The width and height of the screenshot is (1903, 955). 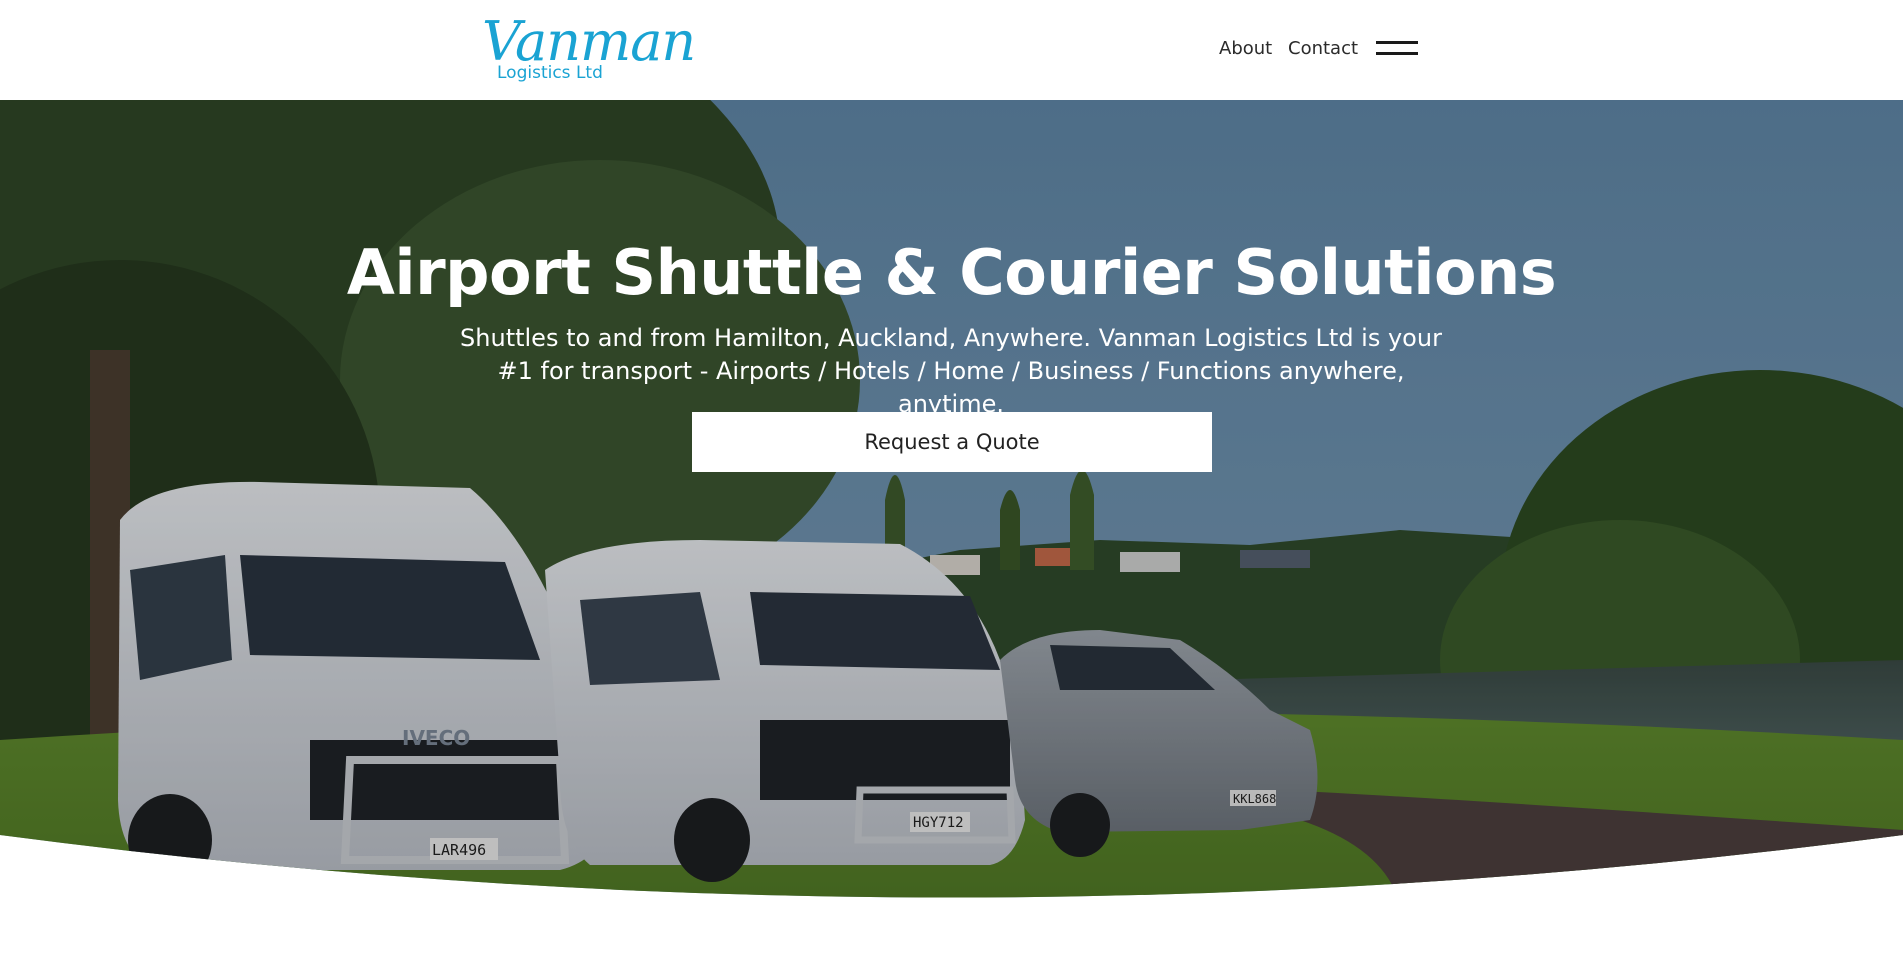 What do you see at coordinates (1397, 53) in the screenshot?
I see `menu-bar-bottom` at bounding box center [1397, 53].